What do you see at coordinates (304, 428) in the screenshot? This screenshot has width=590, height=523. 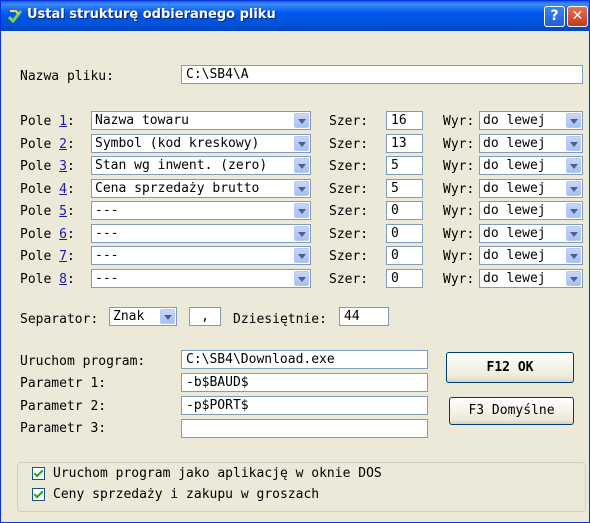 I see `param3-input` at bounding box center [304, 428].